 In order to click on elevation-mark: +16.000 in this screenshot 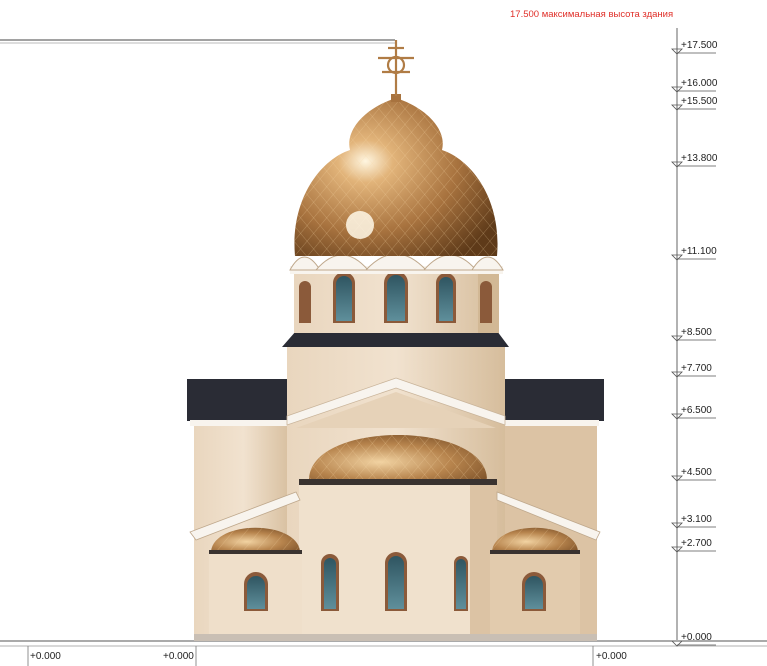, I will do `click(699, 83)`.